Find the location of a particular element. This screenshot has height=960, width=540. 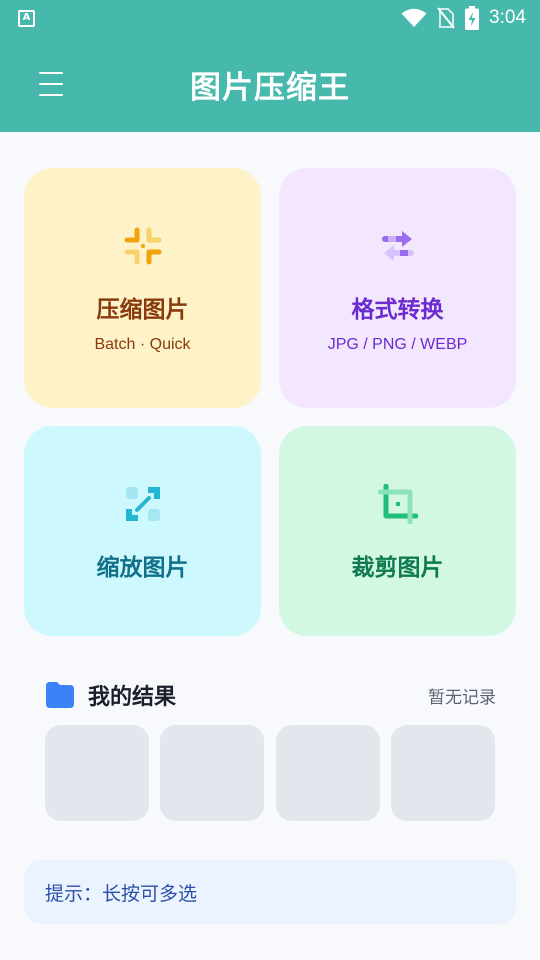

card-subtitle: JPG / PNG / WEBP is located at coordinates (397, 344).